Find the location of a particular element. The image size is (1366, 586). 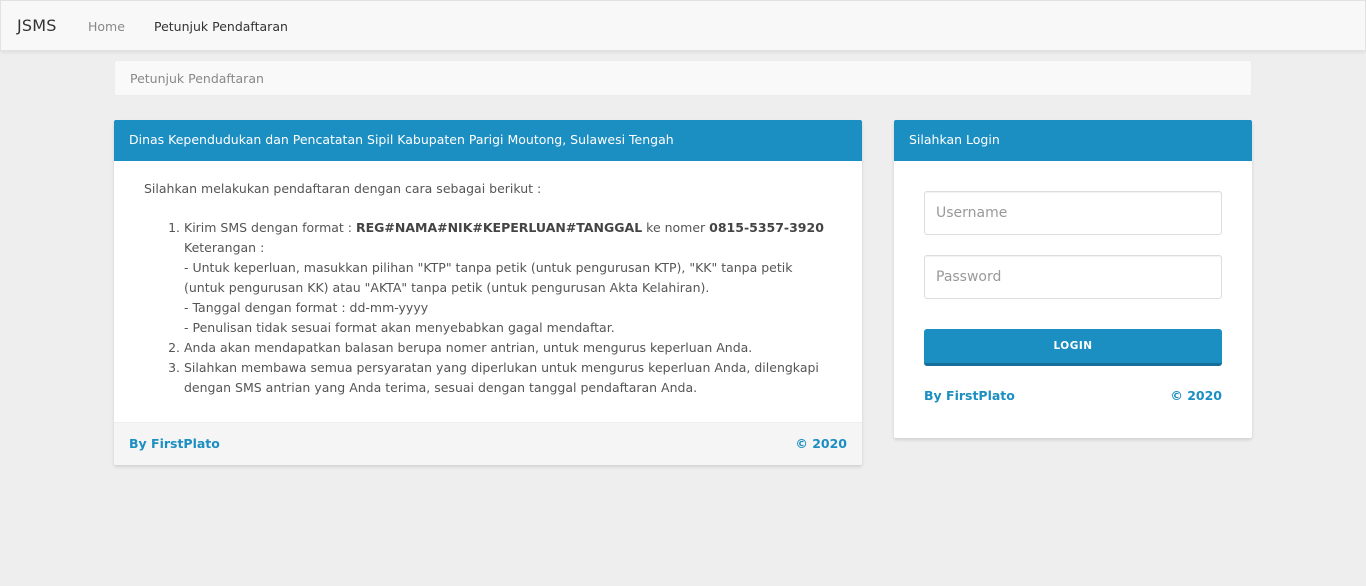

login-button: LOGIN is located at coordinates (1073, 347).